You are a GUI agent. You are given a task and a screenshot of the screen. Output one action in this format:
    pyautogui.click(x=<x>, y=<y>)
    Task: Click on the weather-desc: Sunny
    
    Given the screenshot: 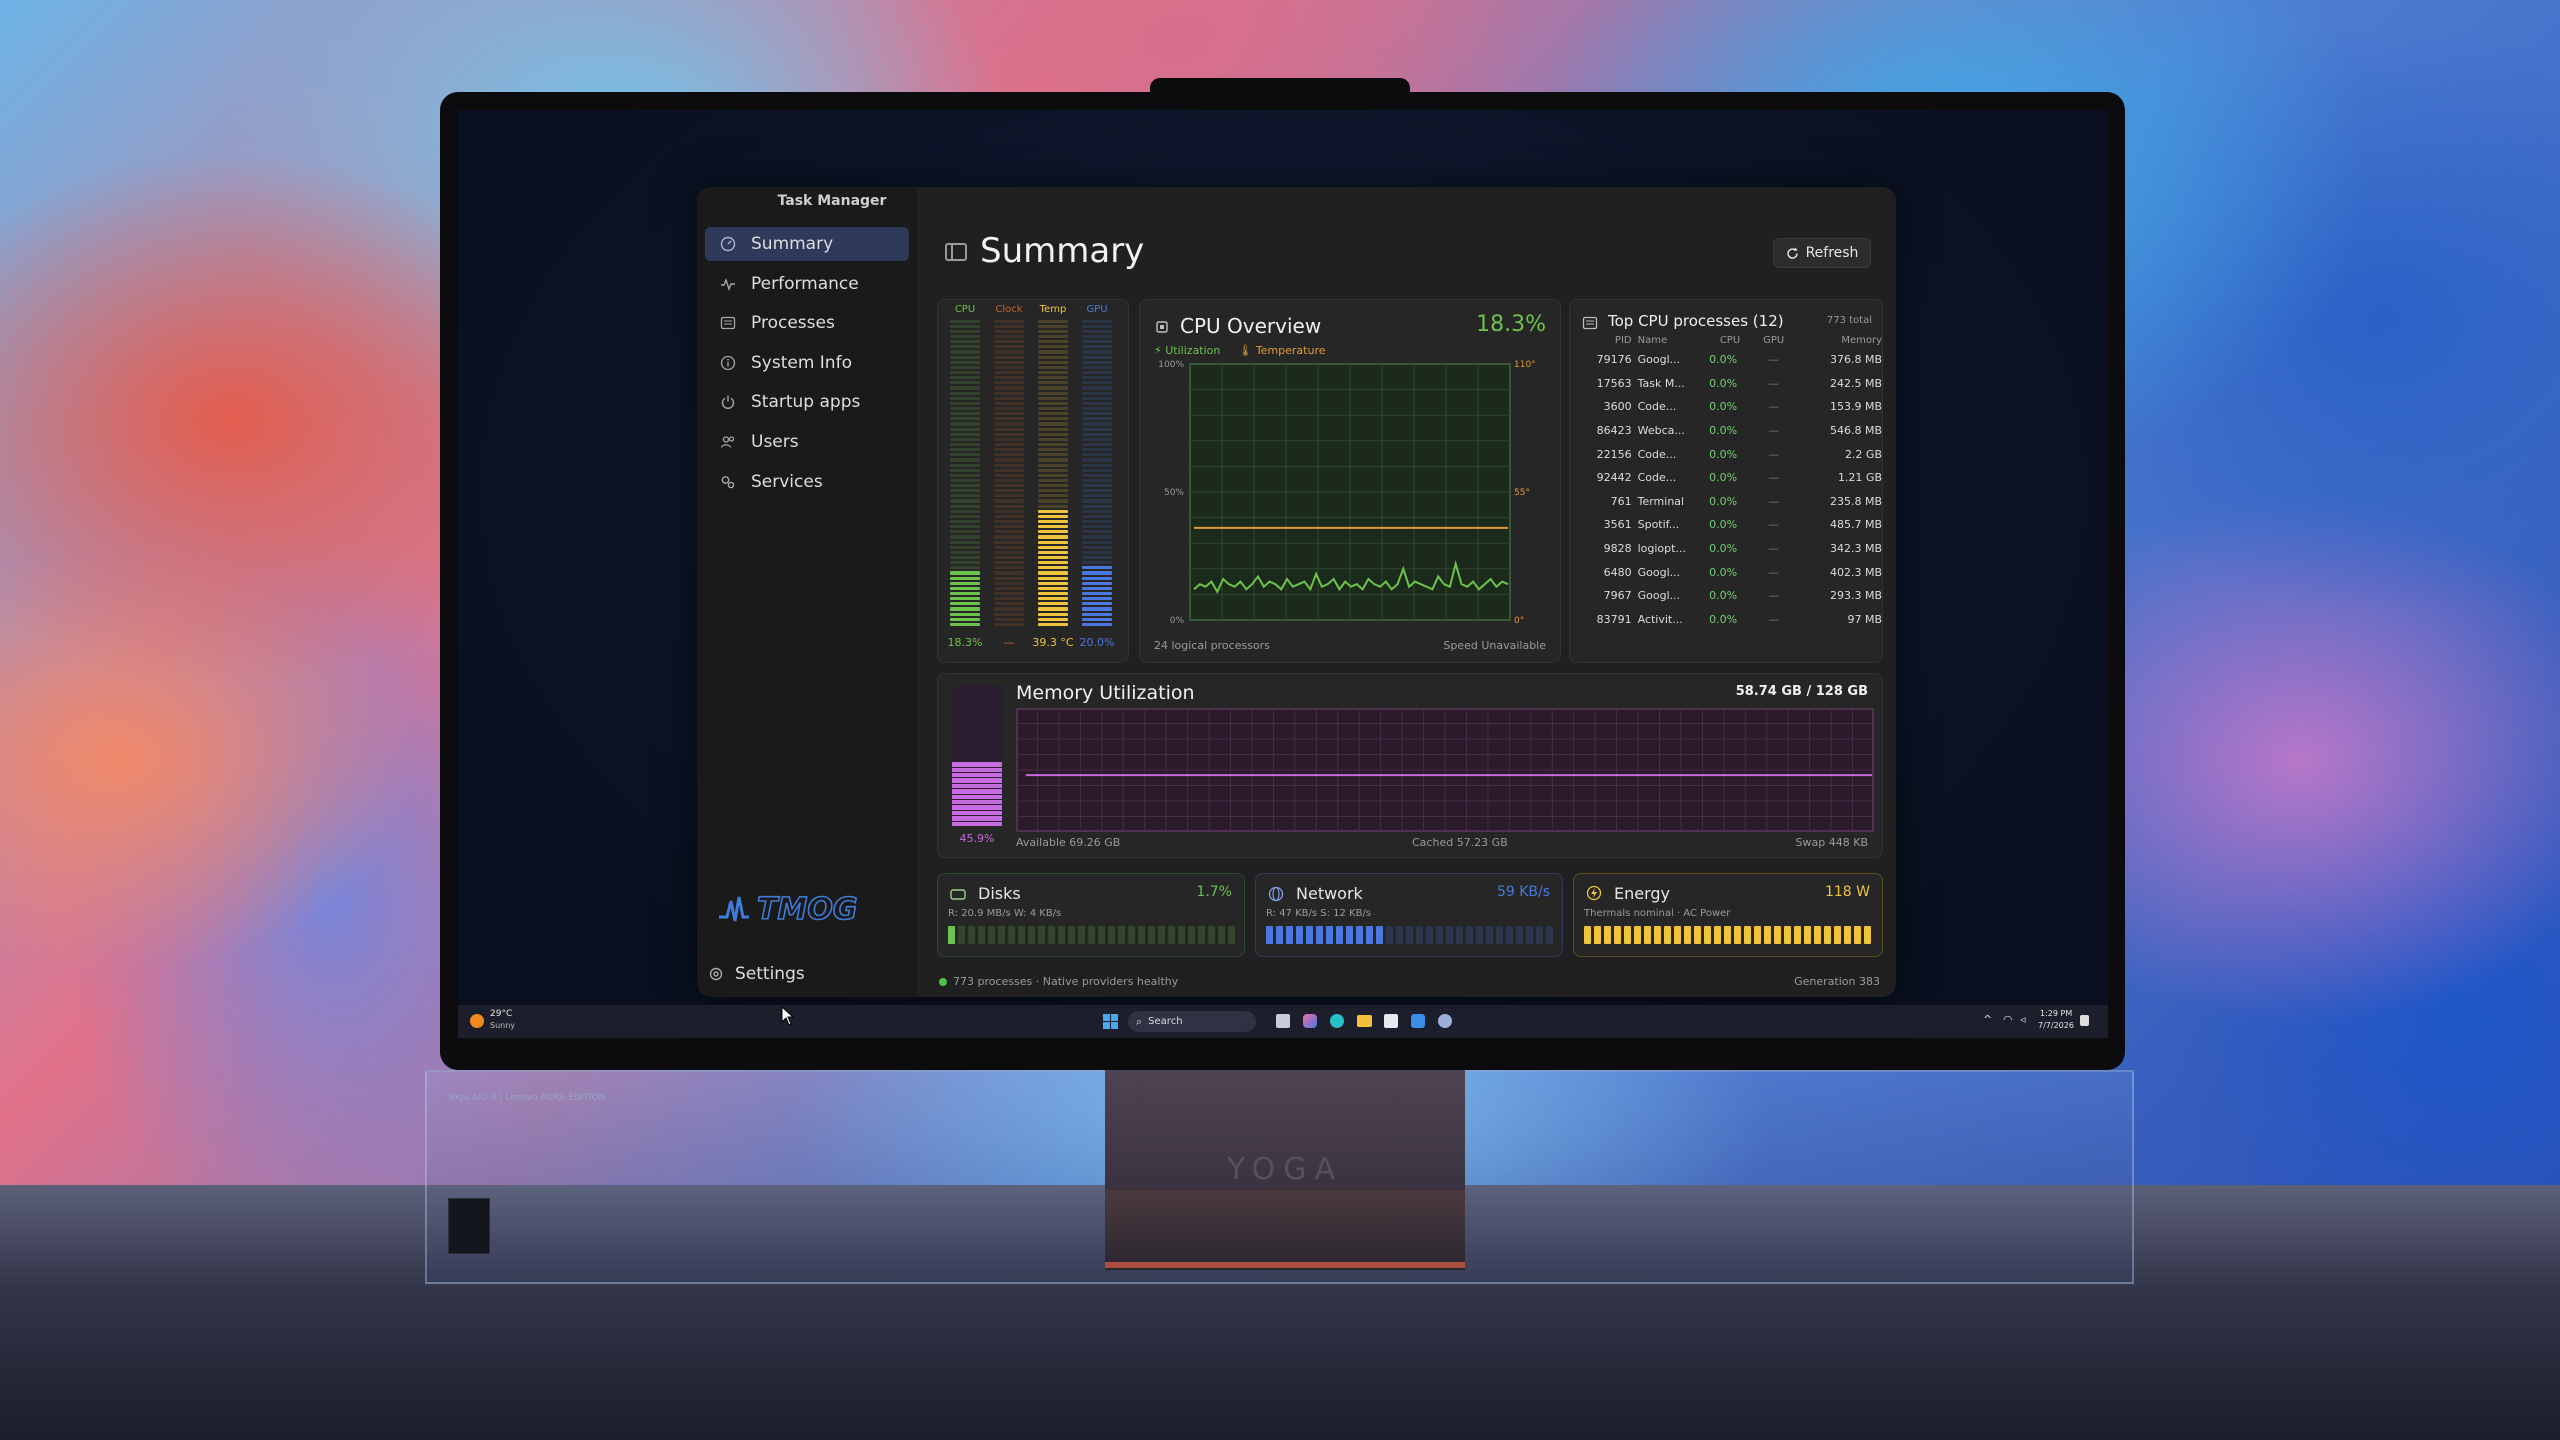 What is the action you would take?
    pyautogui.click(x=503, y=1025)
    